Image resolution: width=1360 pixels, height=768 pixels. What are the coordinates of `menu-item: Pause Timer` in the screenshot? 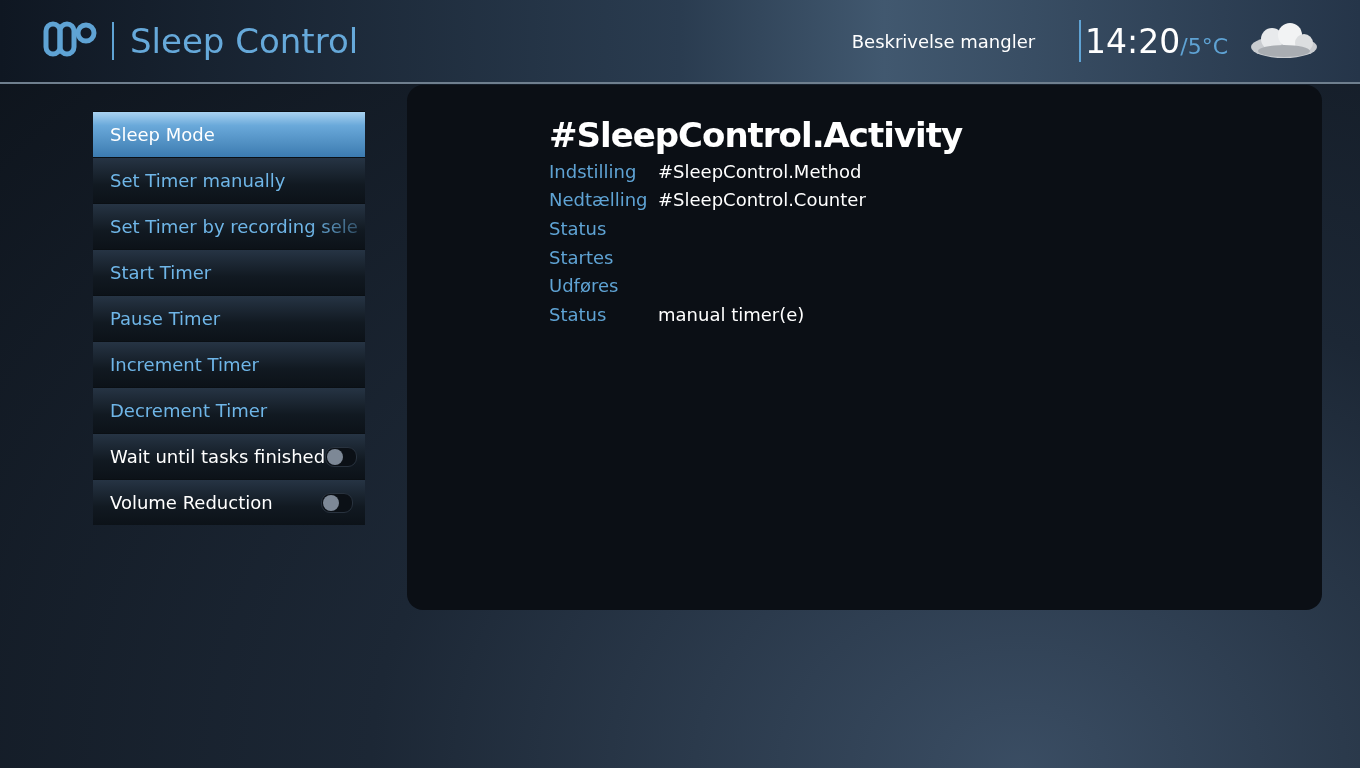 It's located at (229, 318).